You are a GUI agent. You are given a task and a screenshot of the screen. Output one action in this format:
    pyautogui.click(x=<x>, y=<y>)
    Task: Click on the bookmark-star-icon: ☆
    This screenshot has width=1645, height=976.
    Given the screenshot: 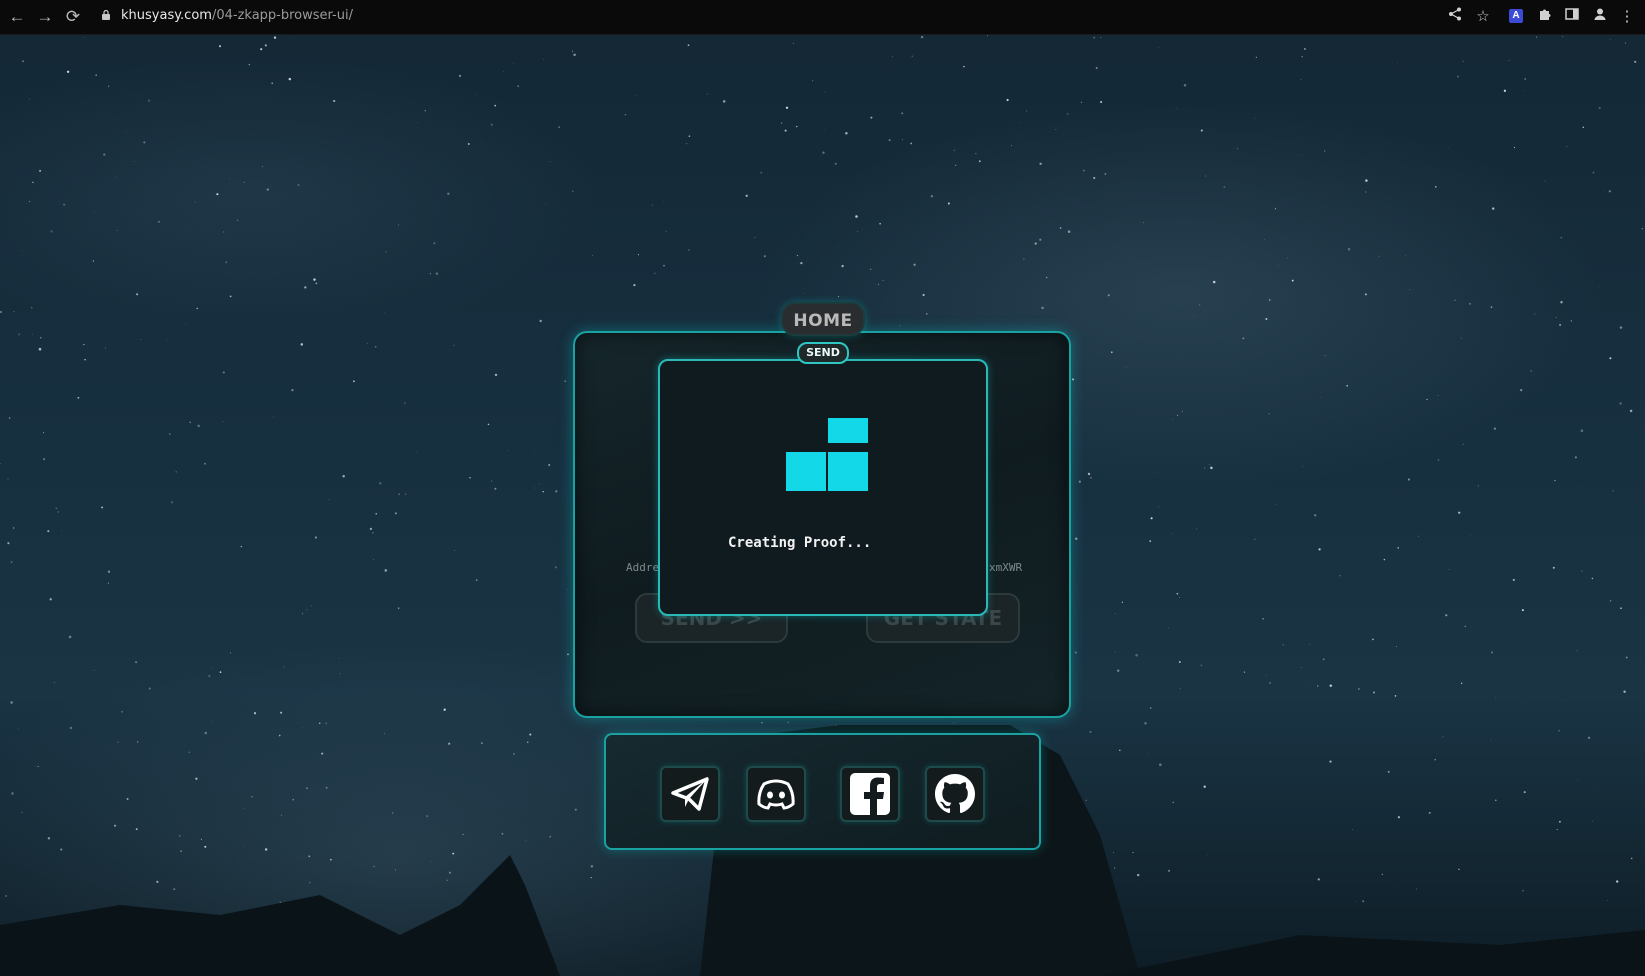 What is the action you would take?
    pyautogui.click(x=1483, y=17)
    